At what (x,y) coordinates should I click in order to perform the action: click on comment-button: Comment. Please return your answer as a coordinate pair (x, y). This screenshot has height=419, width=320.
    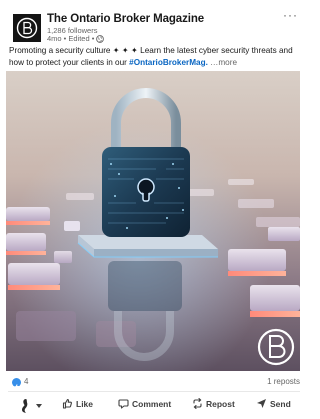
    Looking at the image, I should click on (144, 403).